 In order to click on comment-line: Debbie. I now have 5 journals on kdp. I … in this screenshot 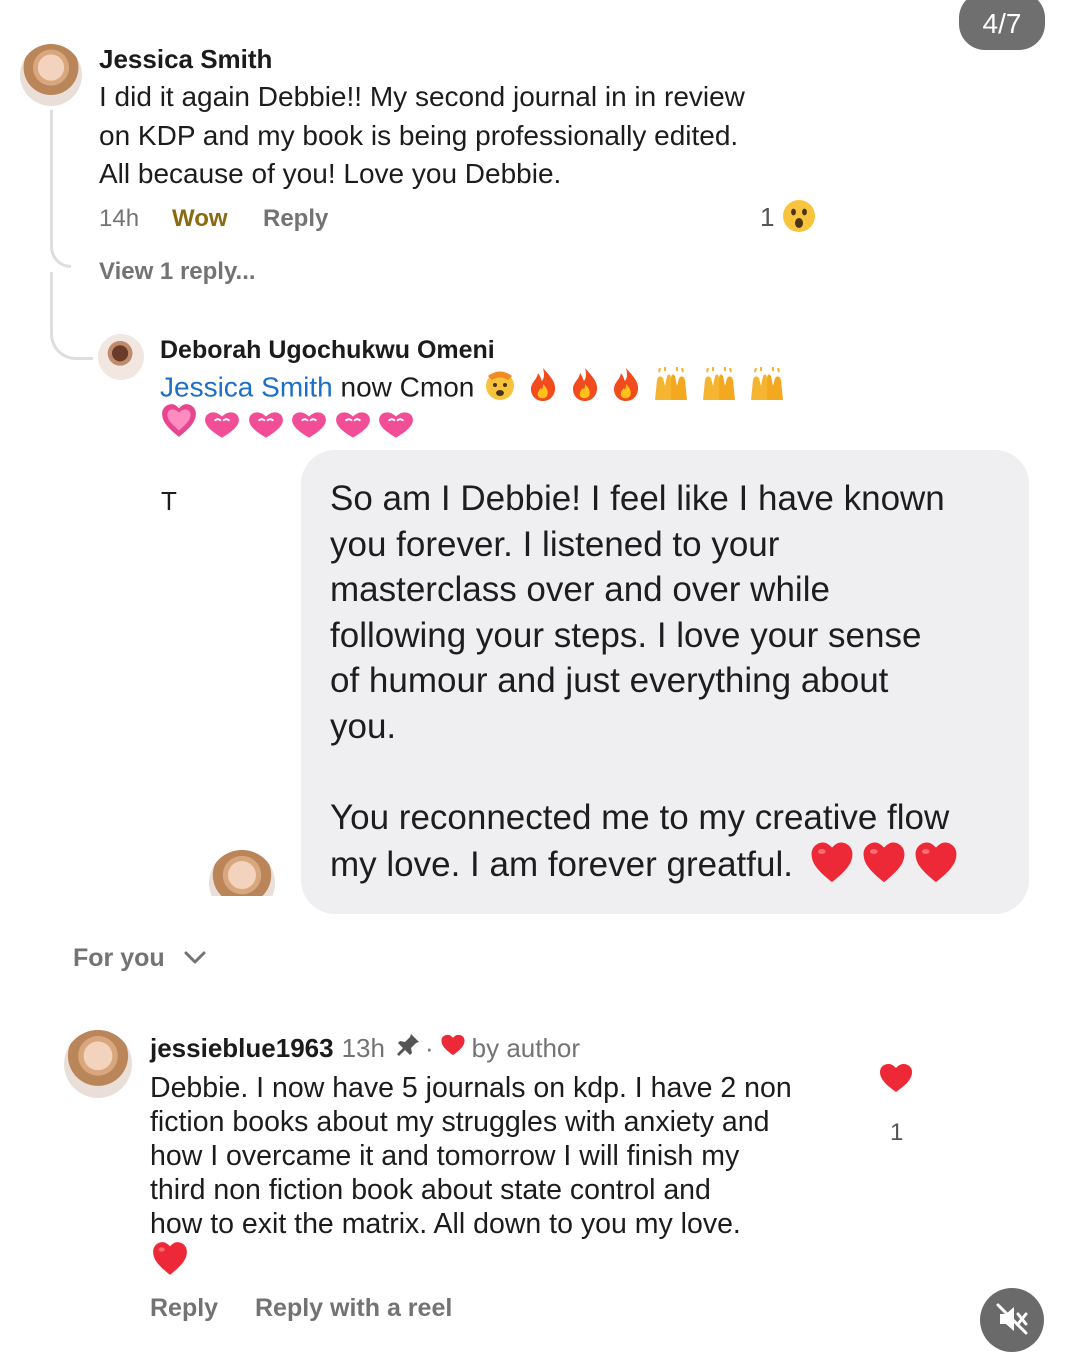, I will do `click(471, 1088)`.